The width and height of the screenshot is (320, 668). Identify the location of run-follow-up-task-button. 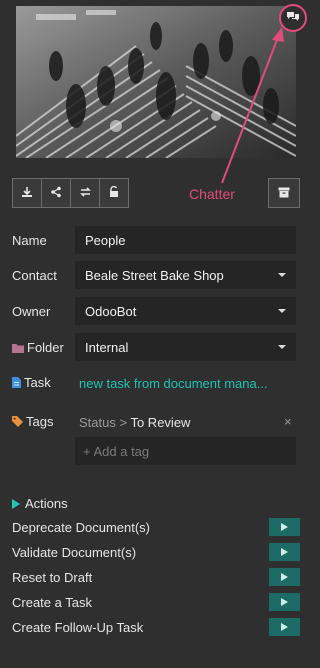
(284, 627).